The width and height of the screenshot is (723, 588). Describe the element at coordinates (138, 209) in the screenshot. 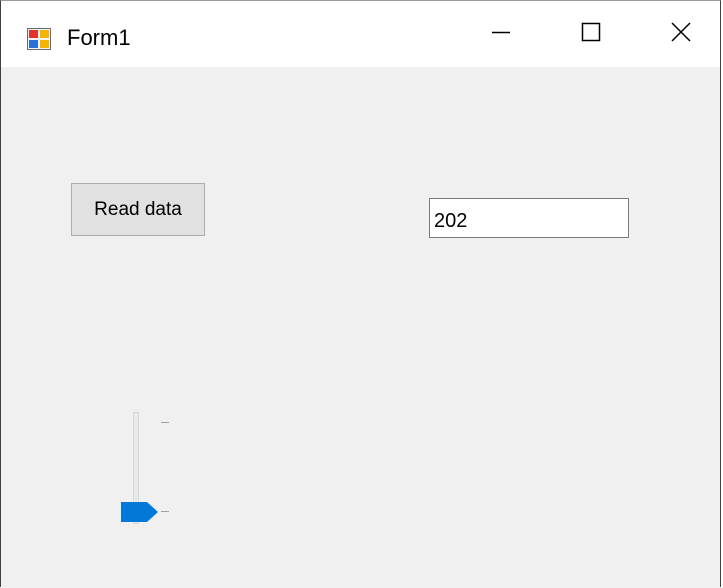

I see `read-data-button: Read data` at that location.